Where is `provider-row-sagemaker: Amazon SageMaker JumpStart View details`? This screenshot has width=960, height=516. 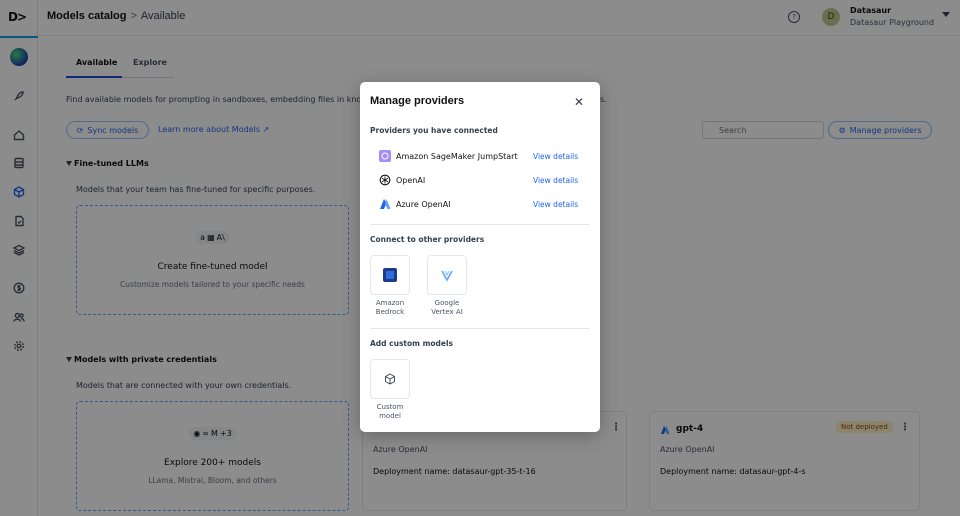
provider-row-sagemaker: Amazon SageMaker JumpStart View details is located at coordinates (480, 157).